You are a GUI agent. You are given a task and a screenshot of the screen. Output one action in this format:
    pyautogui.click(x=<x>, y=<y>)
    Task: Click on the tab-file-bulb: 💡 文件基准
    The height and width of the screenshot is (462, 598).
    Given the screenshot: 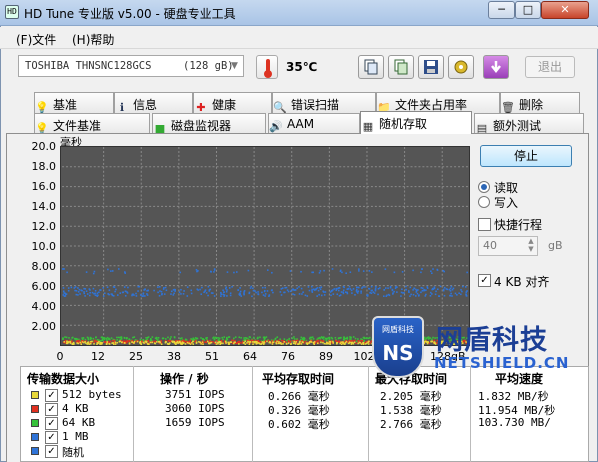 What is the action you would take?
    pyautogui.click(x=92, y=124)
    